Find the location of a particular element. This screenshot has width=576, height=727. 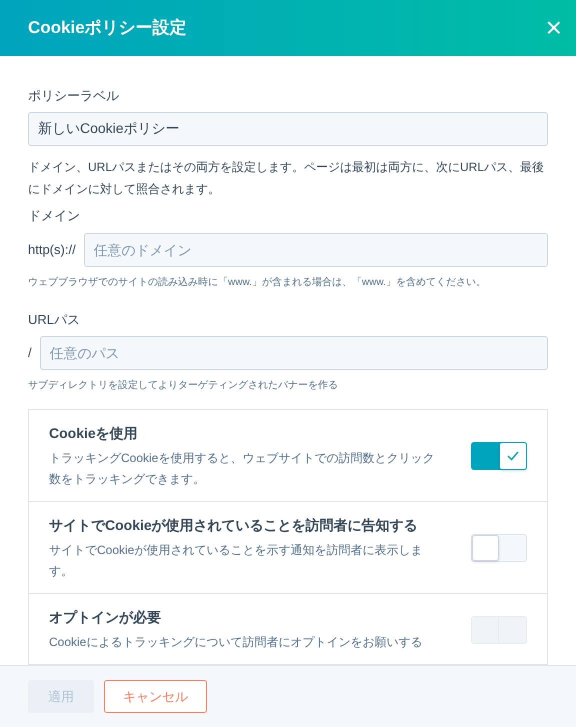

check-icon is located at coordinates (513, 456).